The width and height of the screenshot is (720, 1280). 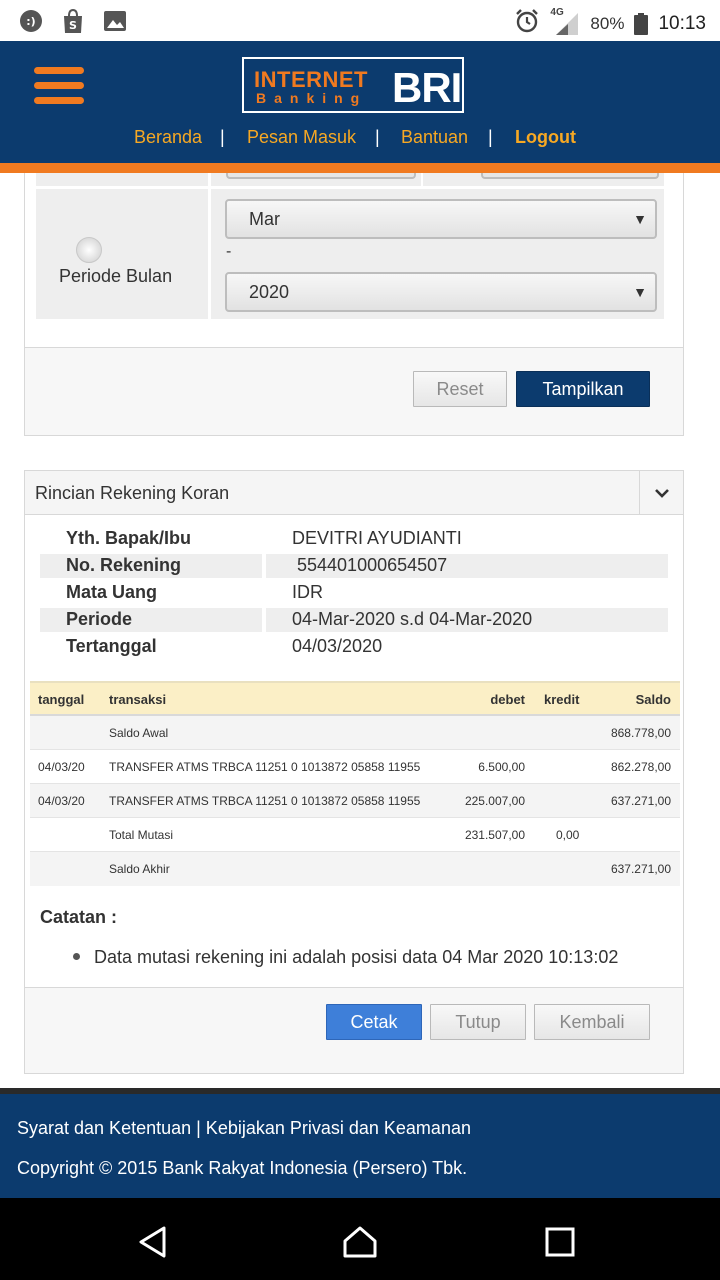 What do you see at coordinates (355, 733) in the screenshot?
I see `table-row: Saldo Awal 868.778,00` at bounding box center [355, 733].